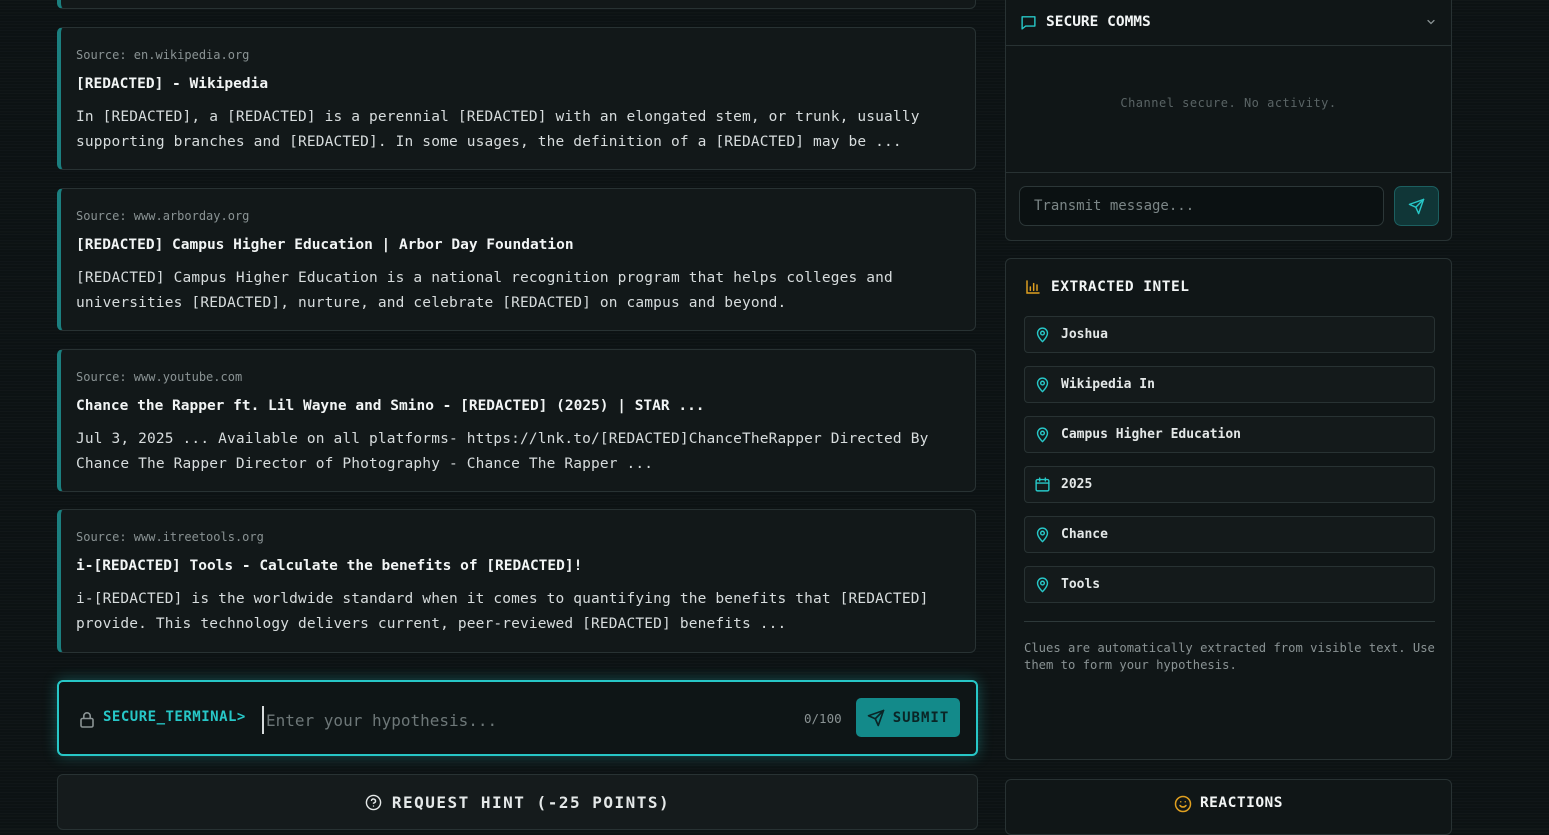  What do you see at coordinates (1229, 334) in the screenshot?
I see `clue-item: Joshua` at bounding box center [1229, 334].